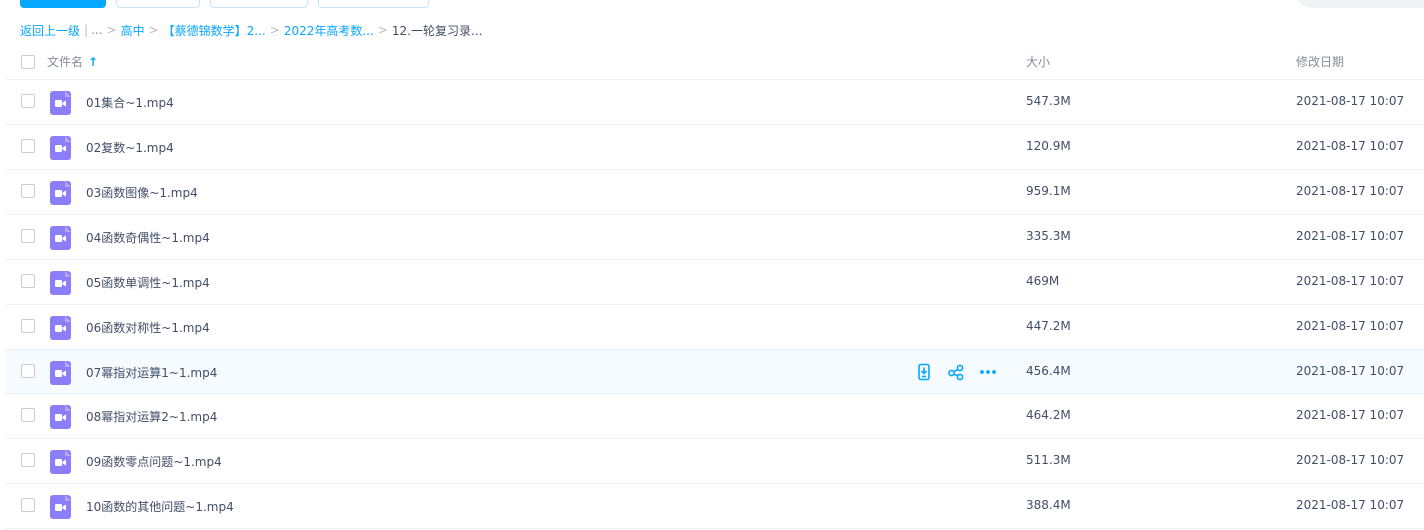 The image size is (1424, 530). What do you see at coordinates (714, 102) in the screenshot?
I see `file-row: 01集合~1.mp4 547.3M 2021-08-17 10:07` at bounding box center [714, 102].